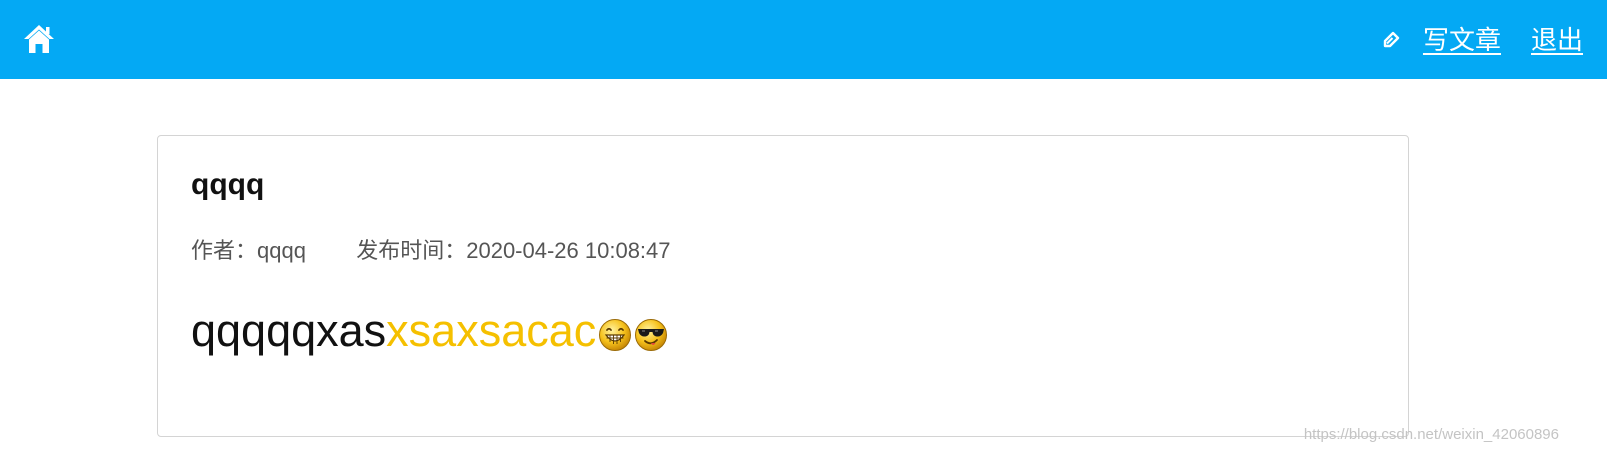 The image size is (1607, 464). Describe the element at coordinates (224, 250) in the screenshot. I see `author-label: 作者：` at that location.